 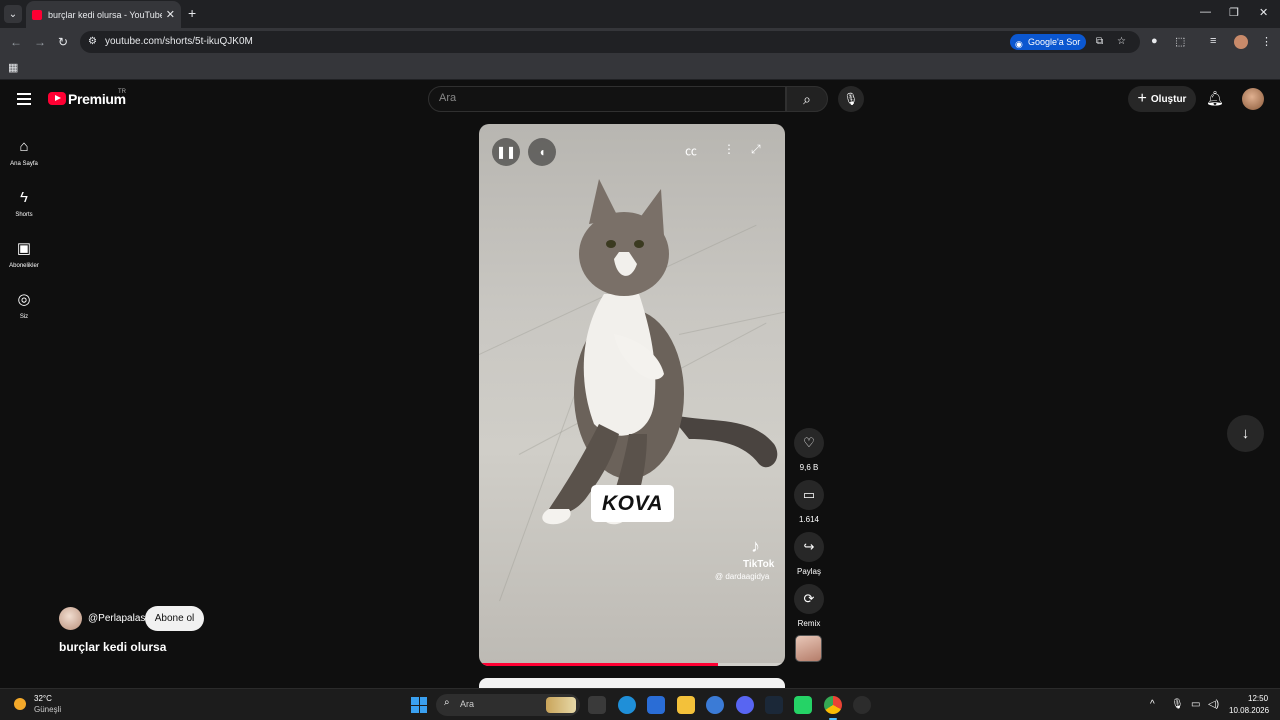 I want to click on share-icon: ↪, so click(x=809, y=547).